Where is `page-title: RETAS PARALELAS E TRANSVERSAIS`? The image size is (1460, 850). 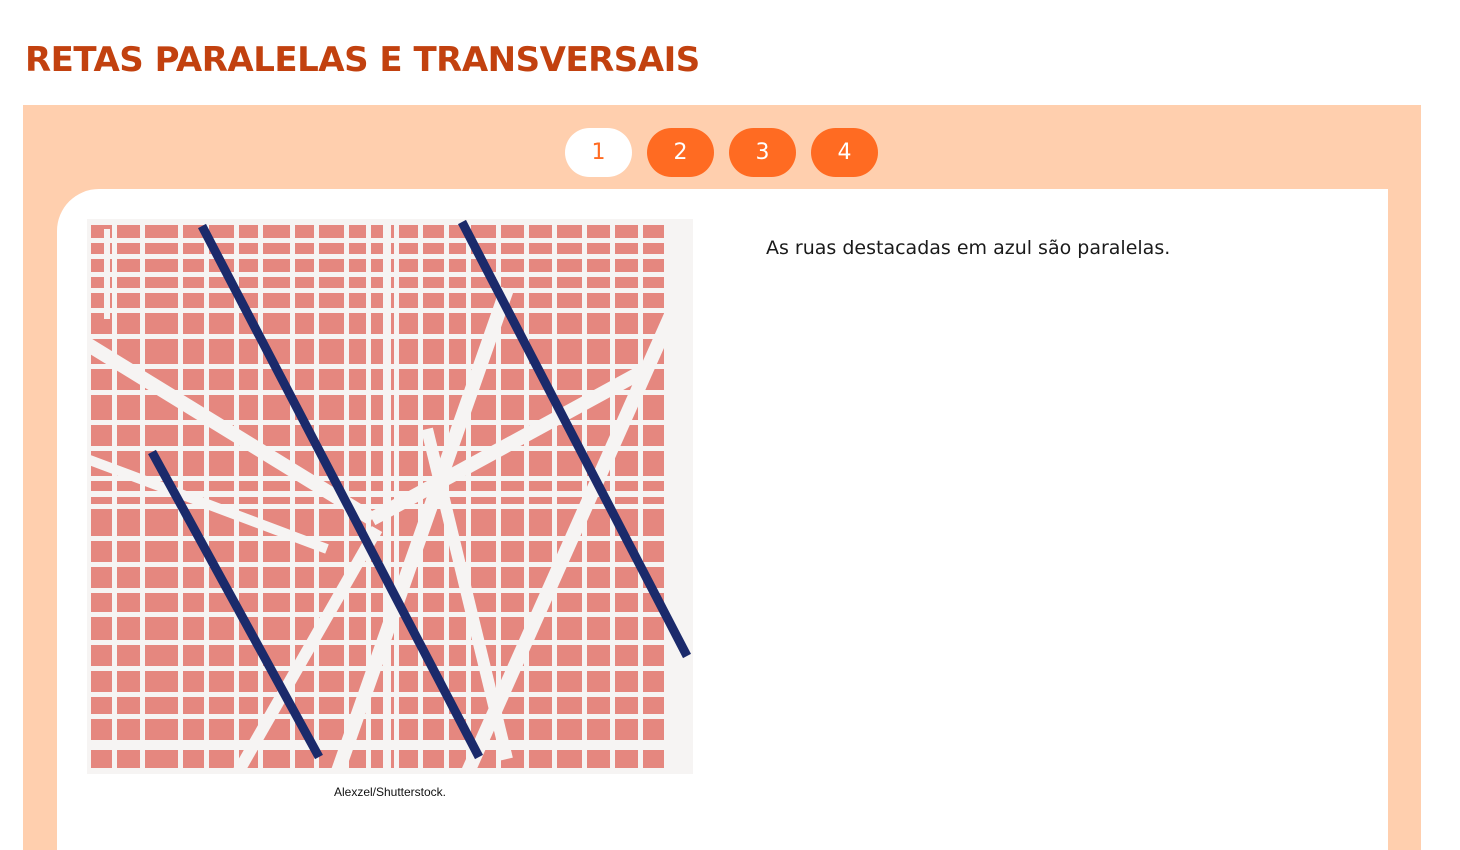 page-title: RETAS PARALELAS E TRANSVERSAIS is located at coordinates (362, 60).